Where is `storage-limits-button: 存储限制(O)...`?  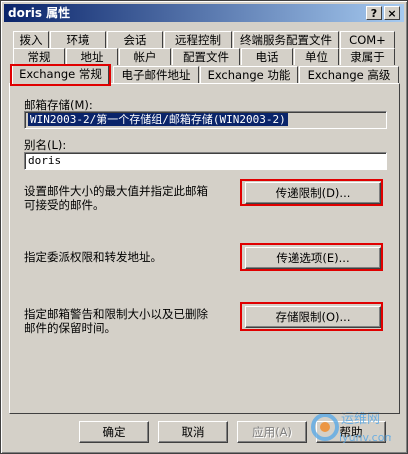
storage-limits-button: 存储限制(O)... is located at coordinates (313, 317).